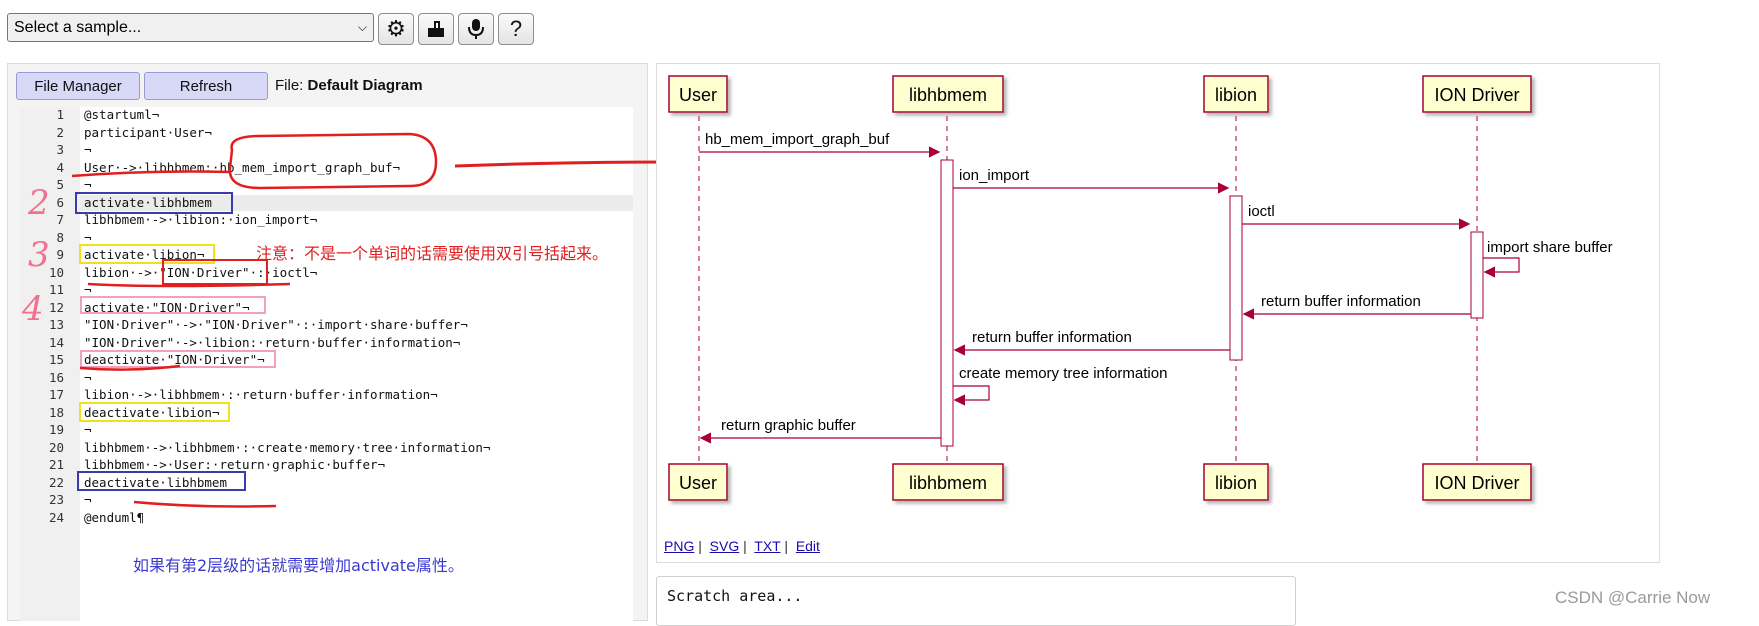 This screenshot has width=1759, height=626. I want to click on png-link: PNG, so click(679, 546).